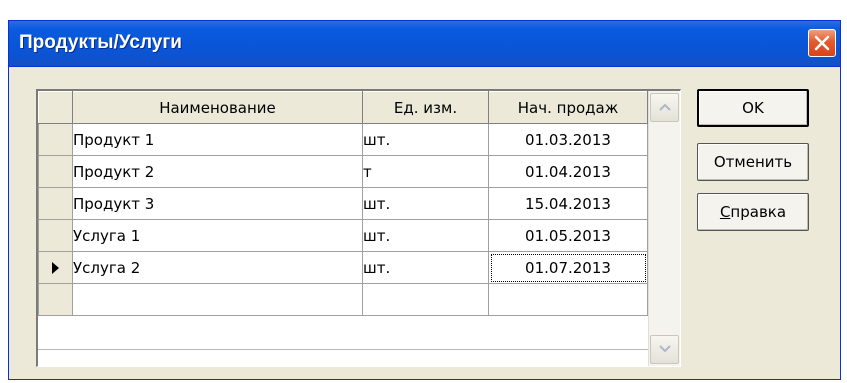  I want to click on vertical-scrollbar, so click(664, 228).